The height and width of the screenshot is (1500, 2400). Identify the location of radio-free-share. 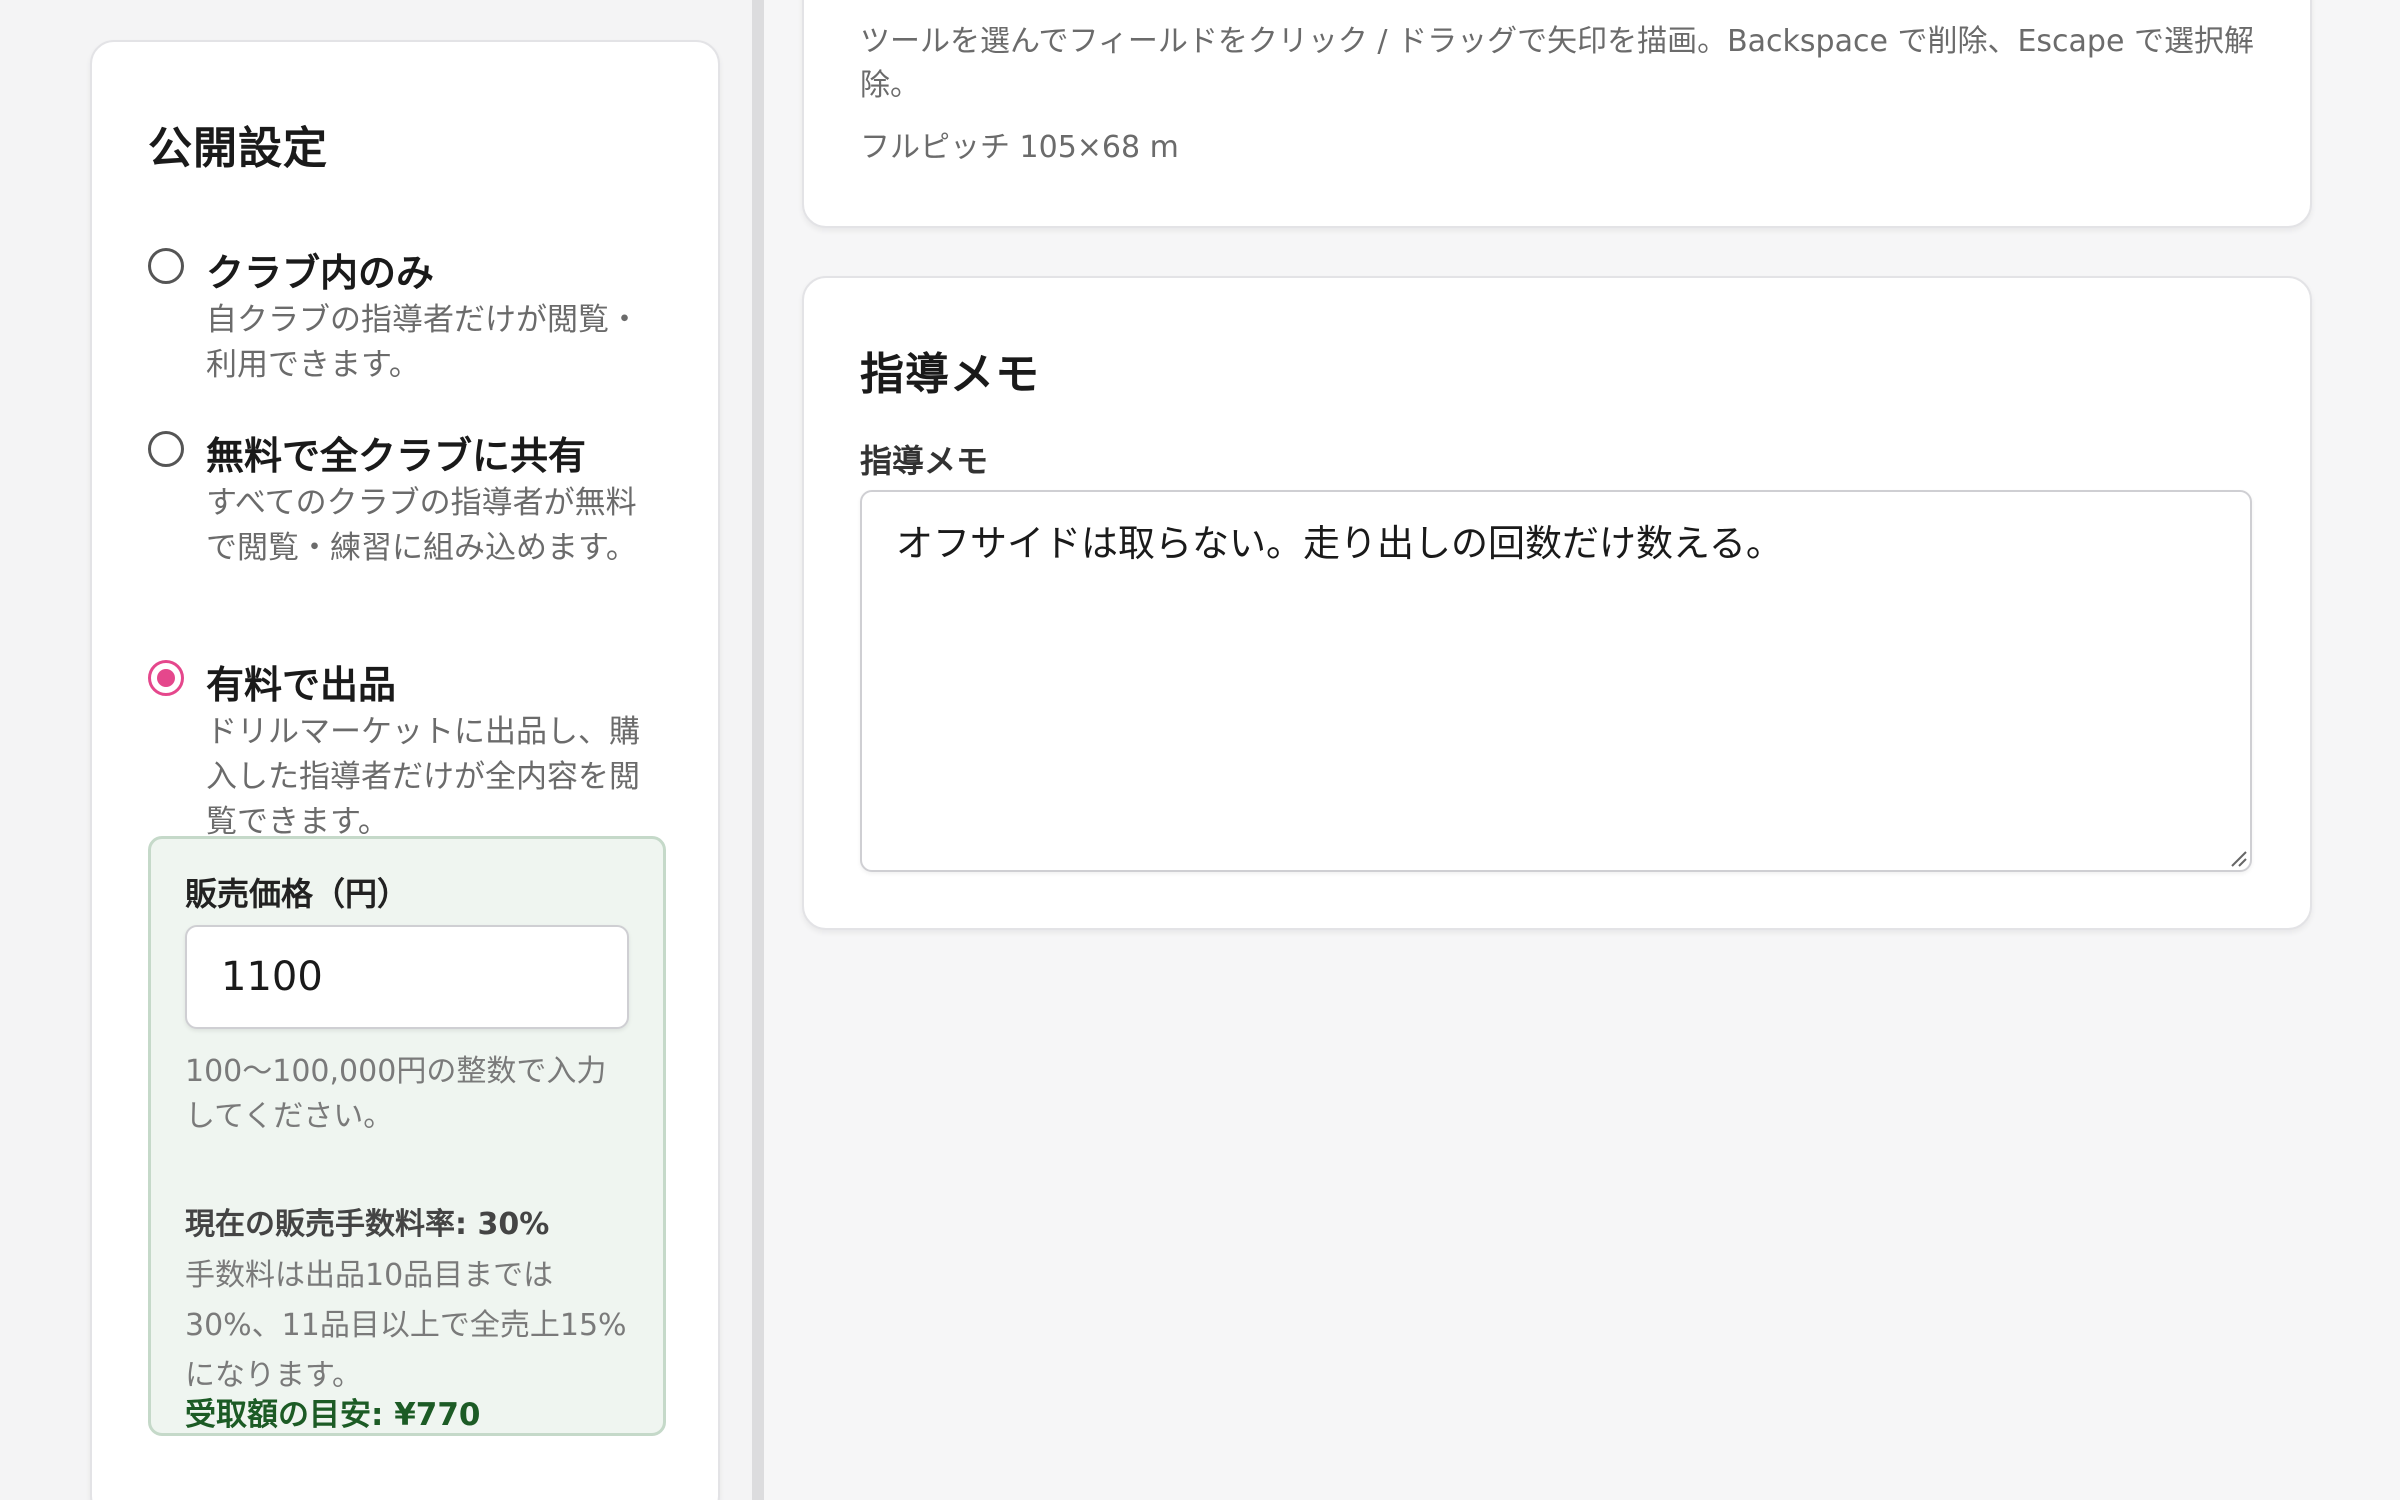
(166, 449).